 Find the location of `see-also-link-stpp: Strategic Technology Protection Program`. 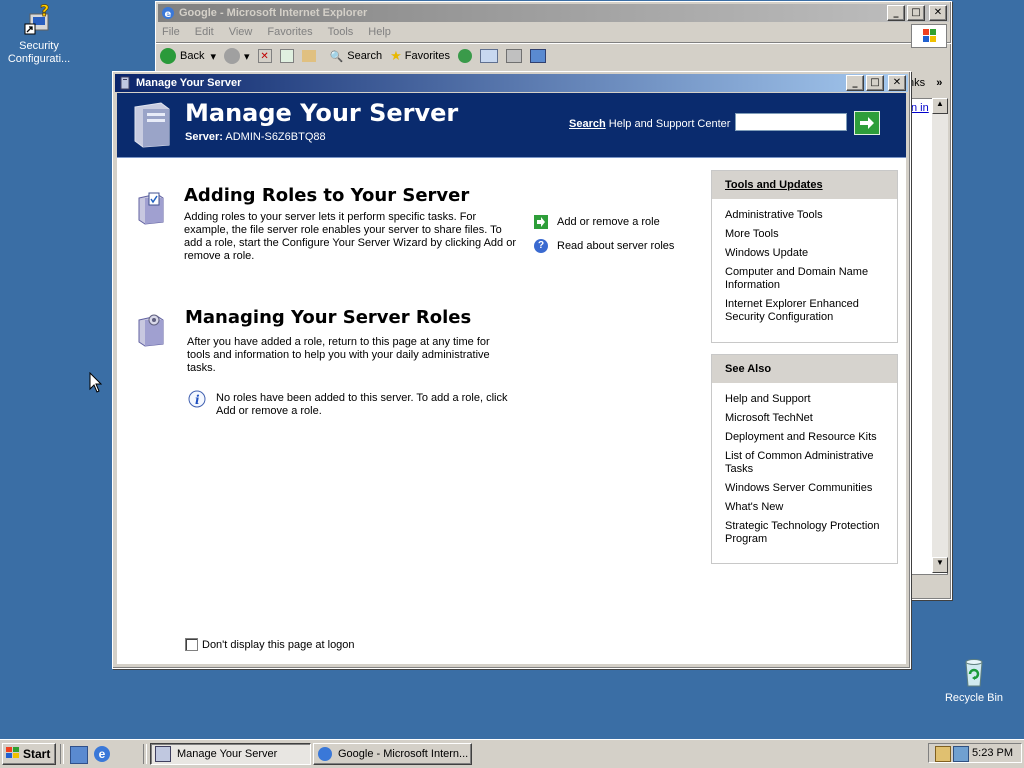

see-also-link-stpp: Strategic Technology Protection Program is located at coordinates (805, 533).